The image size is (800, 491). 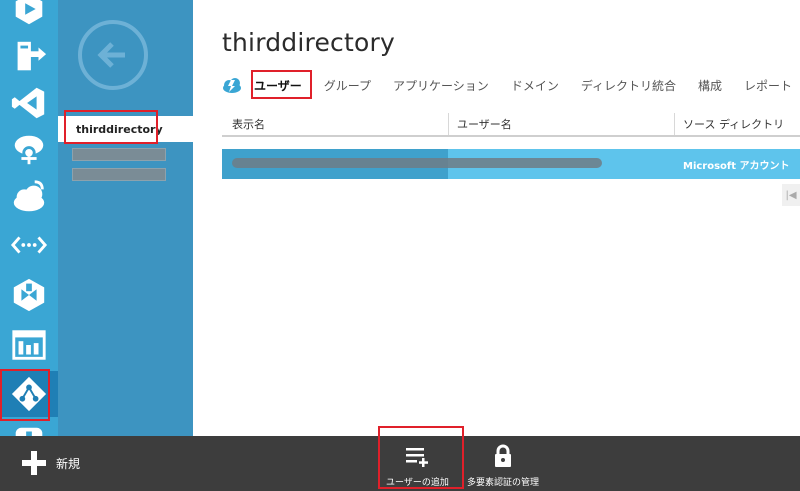 I want to click on manage-mfa-button: 多要素認証の管理, so click(x=503, y=466).